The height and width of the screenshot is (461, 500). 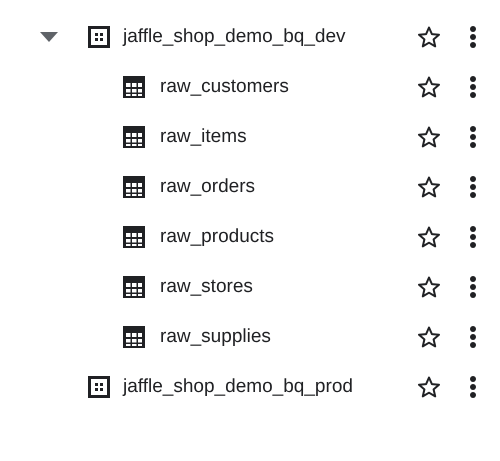 I want to click on dataset-name: jaffle_shop_demo_bq_prod, so click(x=269, y=387).